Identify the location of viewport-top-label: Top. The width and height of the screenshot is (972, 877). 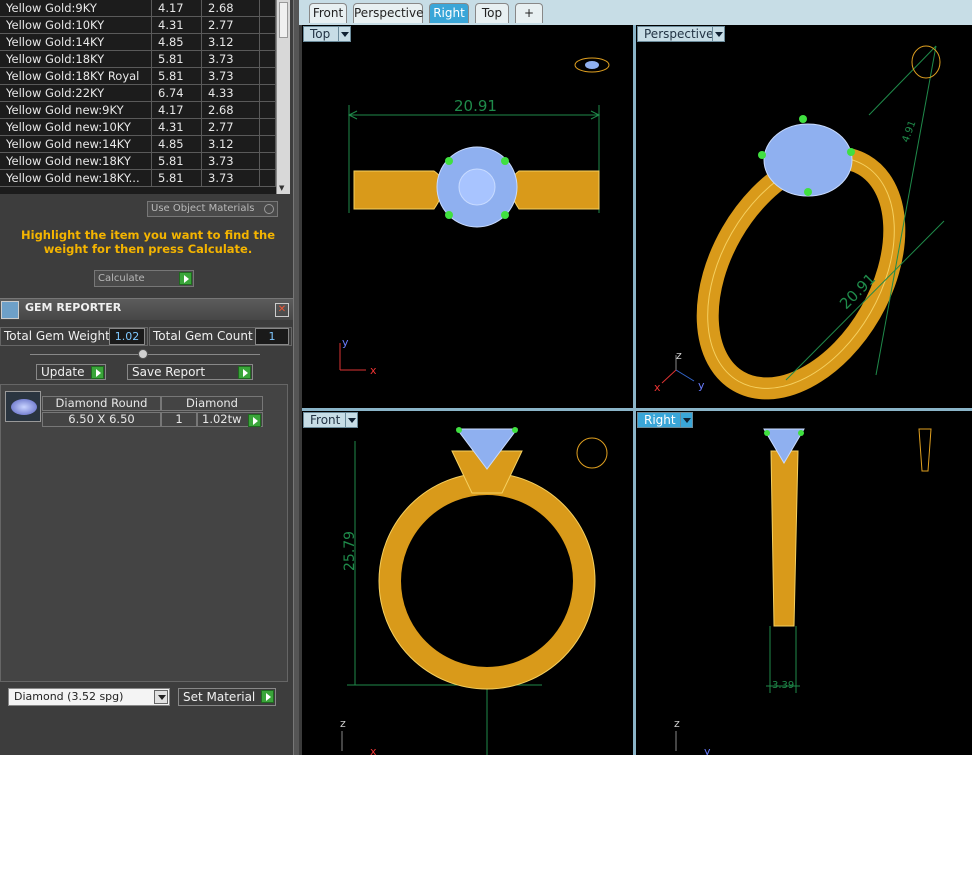
(327, 34).